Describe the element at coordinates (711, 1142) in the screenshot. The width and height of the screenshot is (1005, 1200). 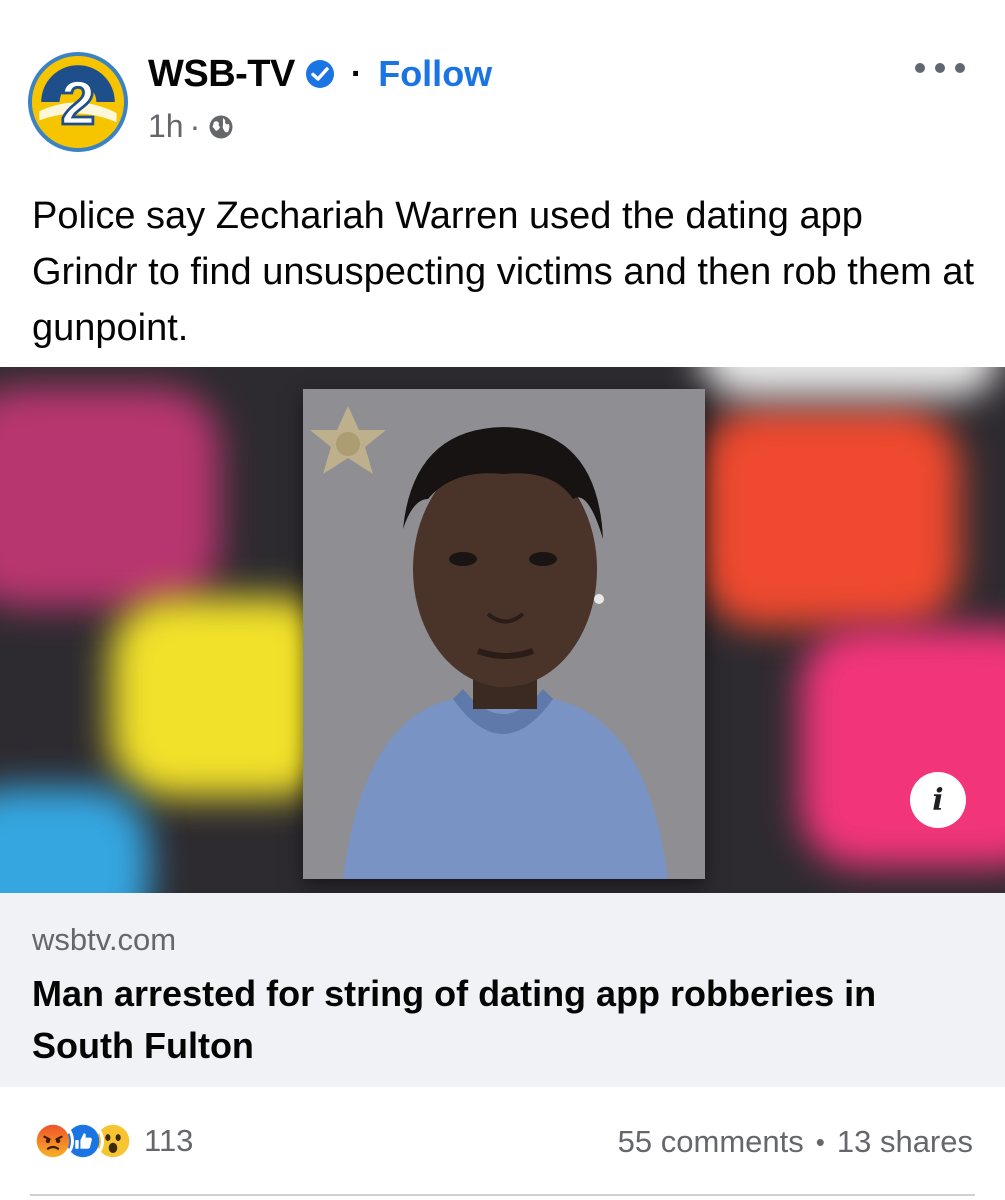
I see `comments-count: 55 comments` at that location.